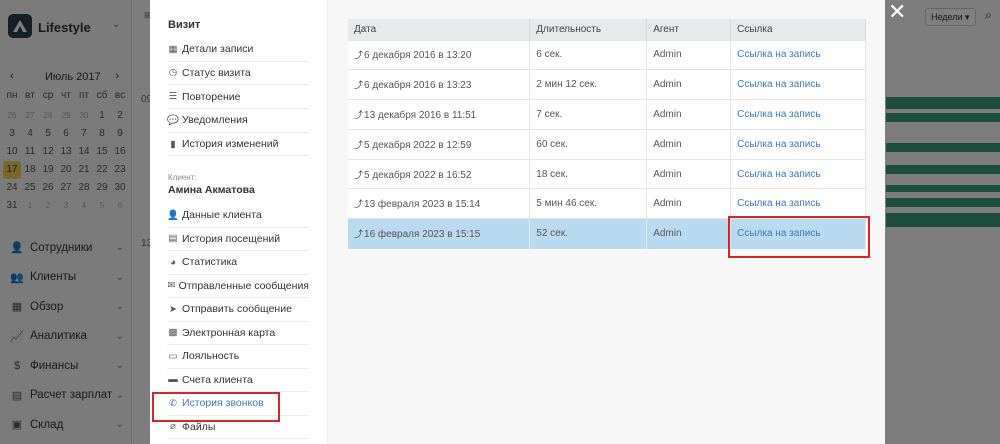  What do you see at coordinates (588, 29) in the screenshot?
I see `column-header-duration: Длительность` at bounding box center [588, 29].